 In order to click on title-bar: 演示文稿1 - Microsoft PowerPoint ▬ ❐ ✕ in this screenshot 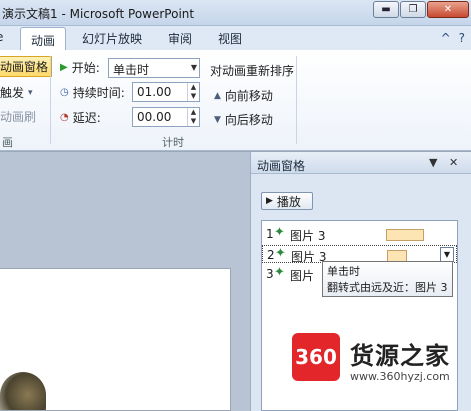, I will do `click(235, 13)`.